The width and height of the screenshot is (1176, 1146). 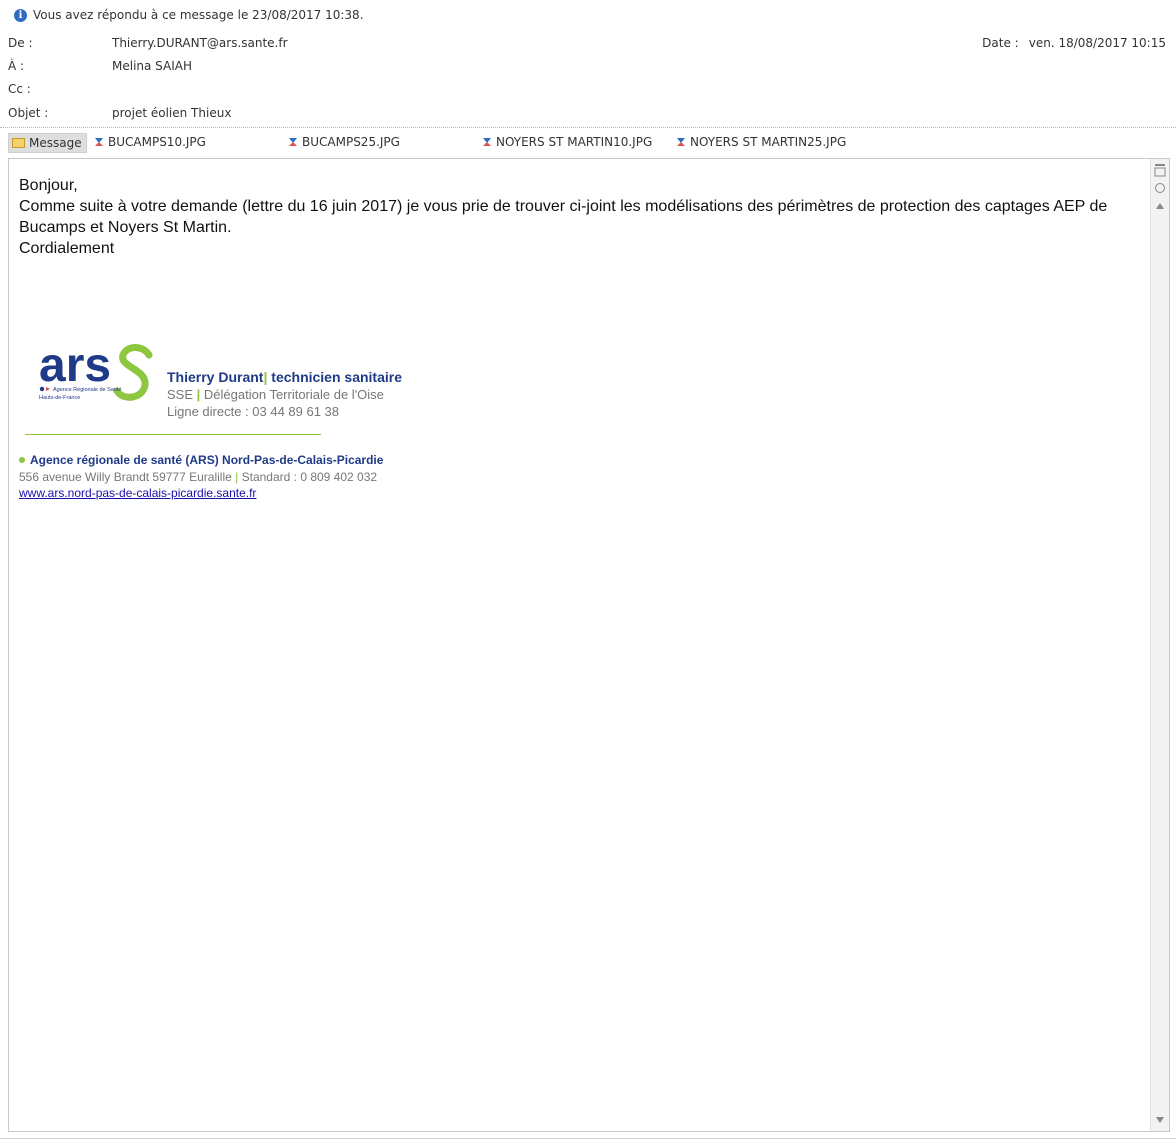 I want to click on subject-row: Objet : projet éolien Thieux, so click(x=588, y=113).